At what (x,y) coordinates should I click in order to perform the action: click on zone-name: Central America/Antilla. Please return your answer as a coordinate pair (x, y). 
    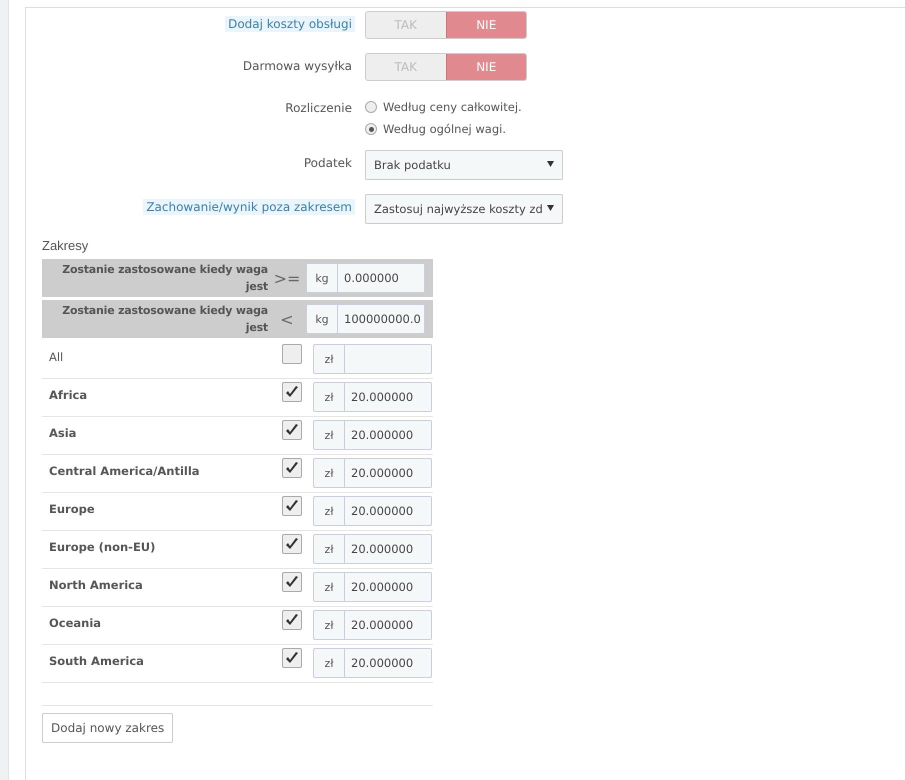
    Looking at the image, I should click on (124, 470).